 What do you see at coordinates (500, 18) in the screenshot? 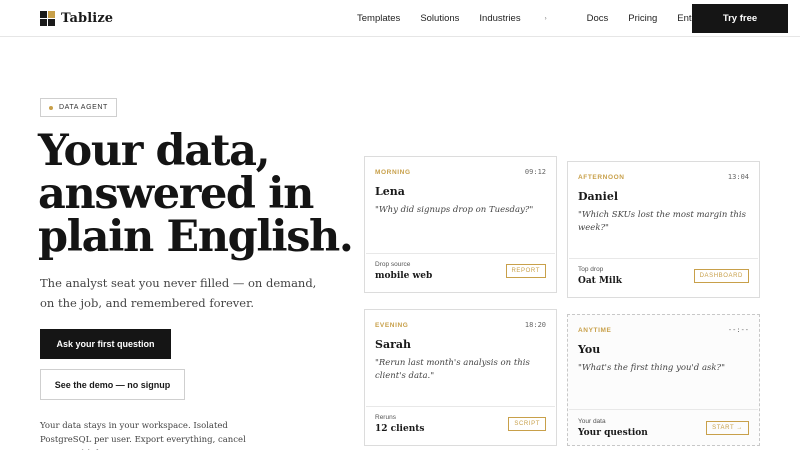
I see `nav-link-industries-label: Industries` at bounding box center [500, 18].